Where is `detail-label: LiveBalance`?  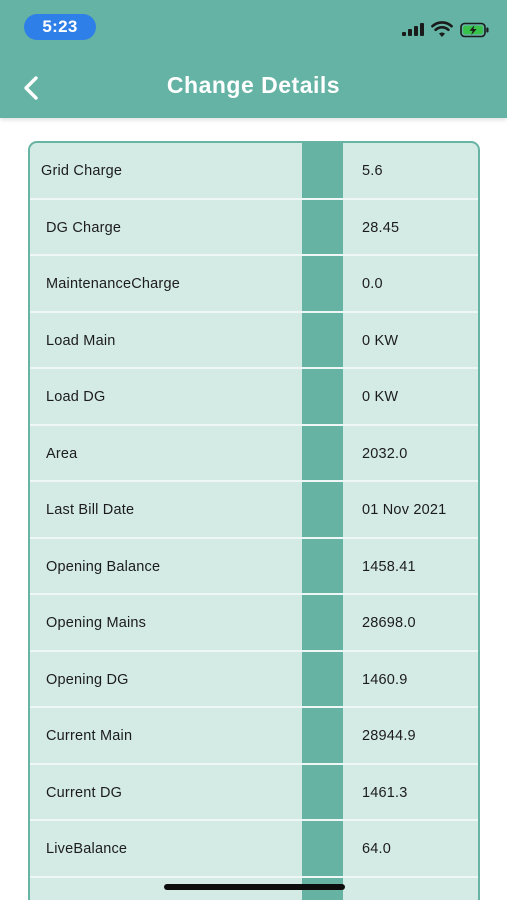 detail-label: LiveBalance is located at coordinates (87, 849).